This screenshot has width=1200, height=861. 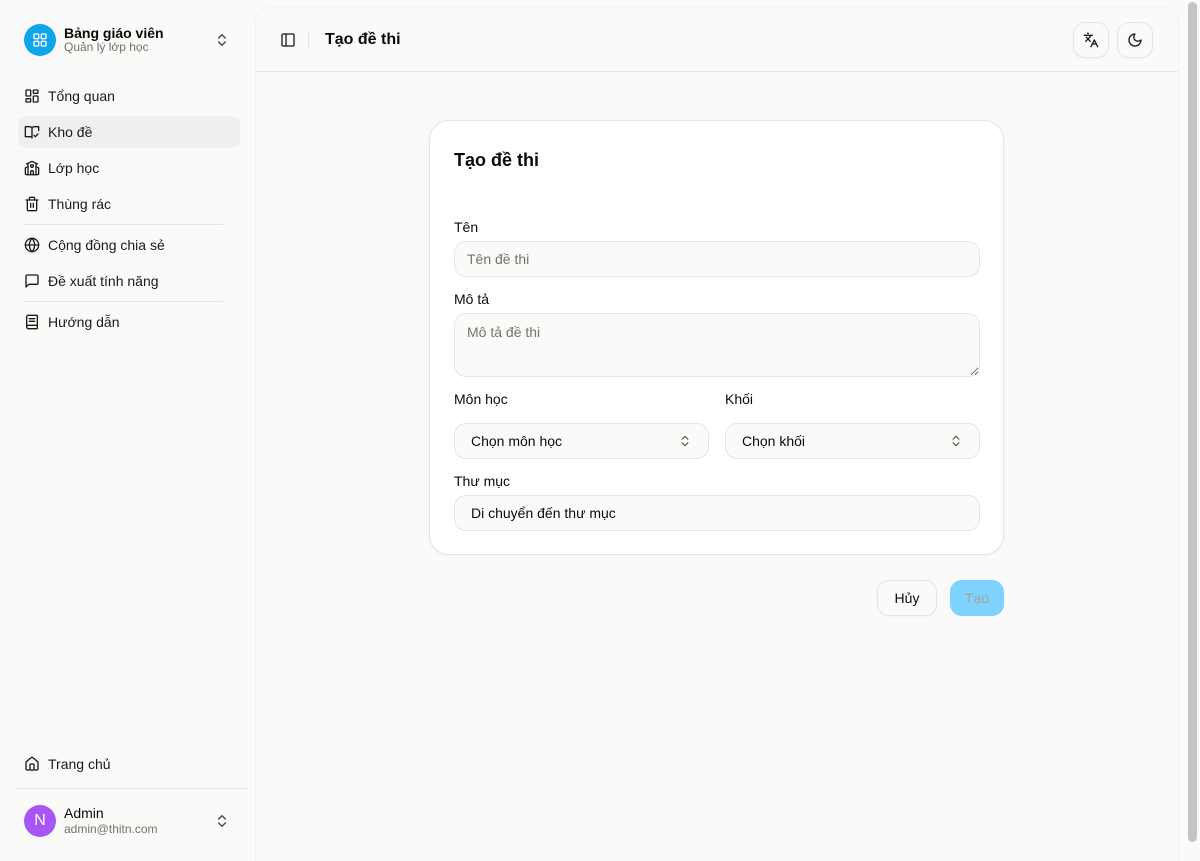 I want to click on layout-dashboard-icon, so click(x=32, y=96).